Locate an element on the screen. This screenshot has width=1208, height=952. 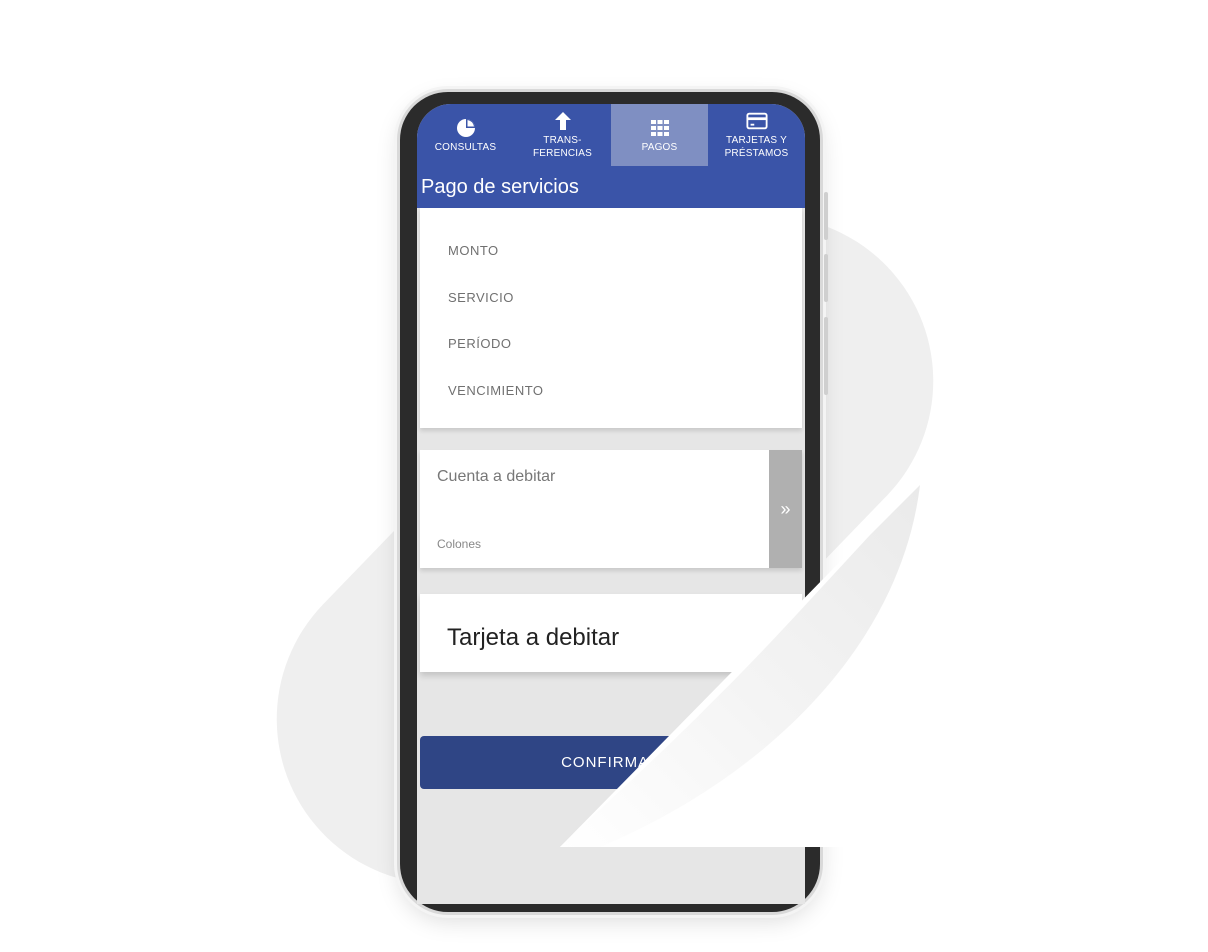
grid-icon is located at coordinates (660, 128).